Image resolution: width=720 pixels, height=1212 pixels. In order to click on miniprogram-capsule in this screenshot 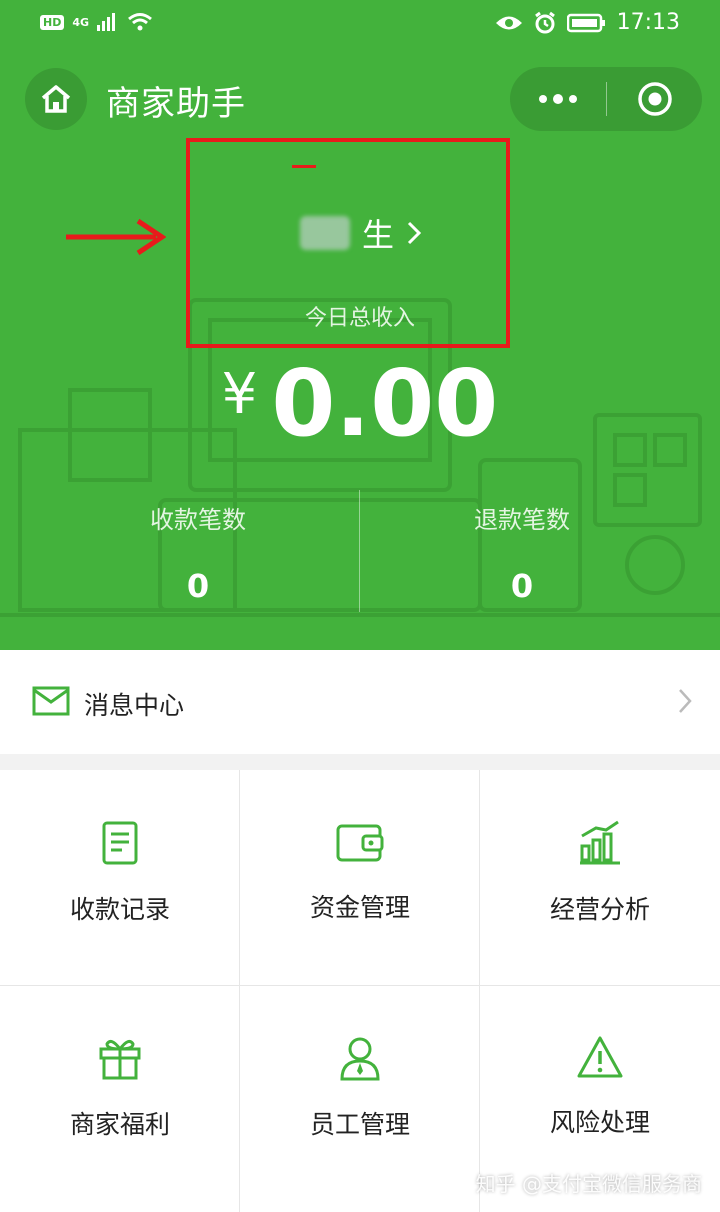, I will do `click(606, 99)`.